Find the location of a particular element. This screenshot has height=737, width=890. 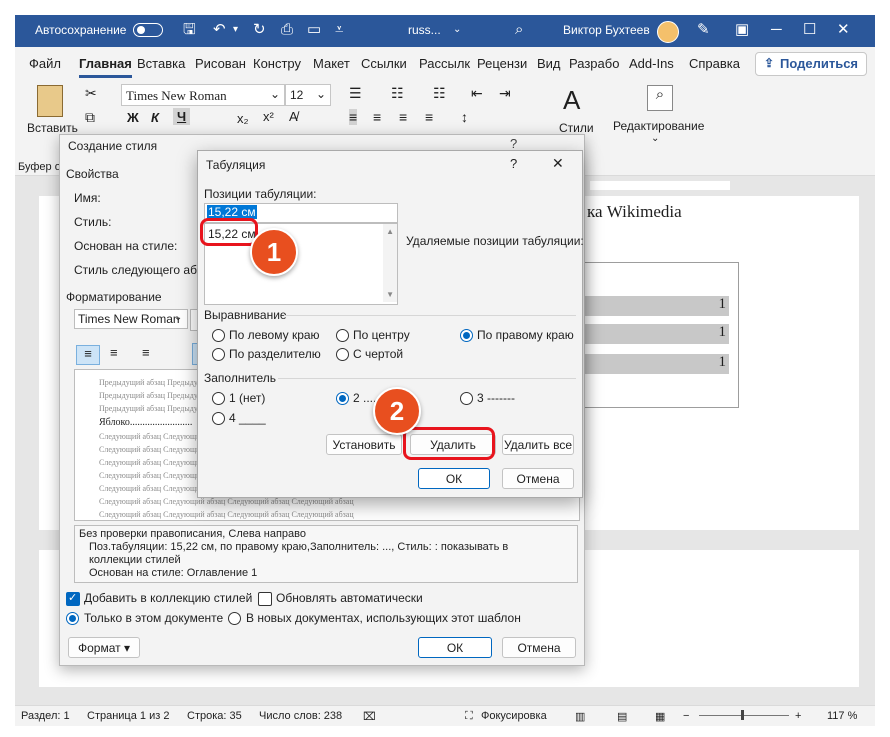

leader-1-label: 1 (нет) is located at coordinates (247, 398).